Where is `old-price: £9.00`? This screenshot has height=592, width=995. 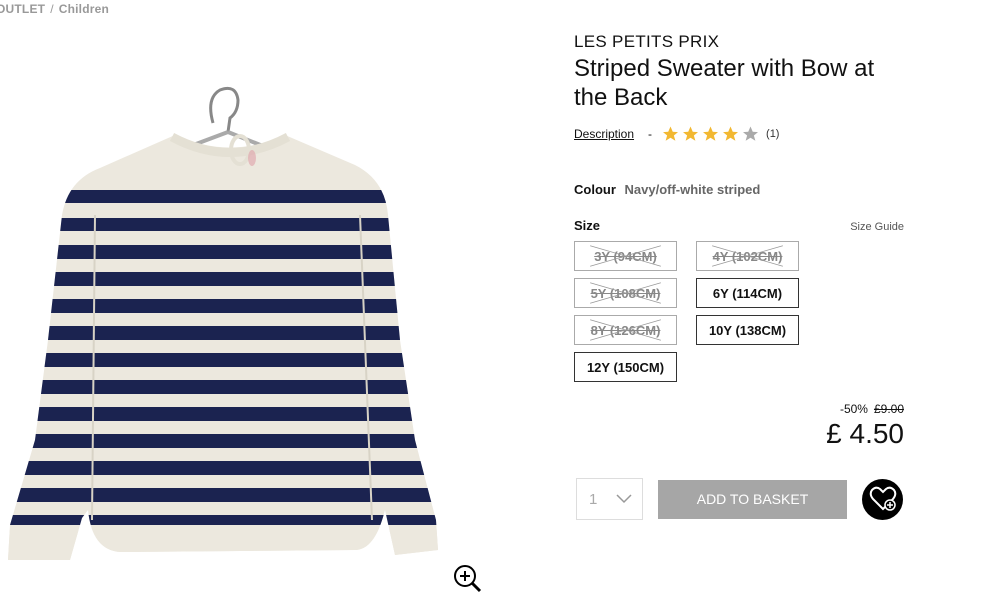 old-price: £9.00 is located at coordinates (888, 409).